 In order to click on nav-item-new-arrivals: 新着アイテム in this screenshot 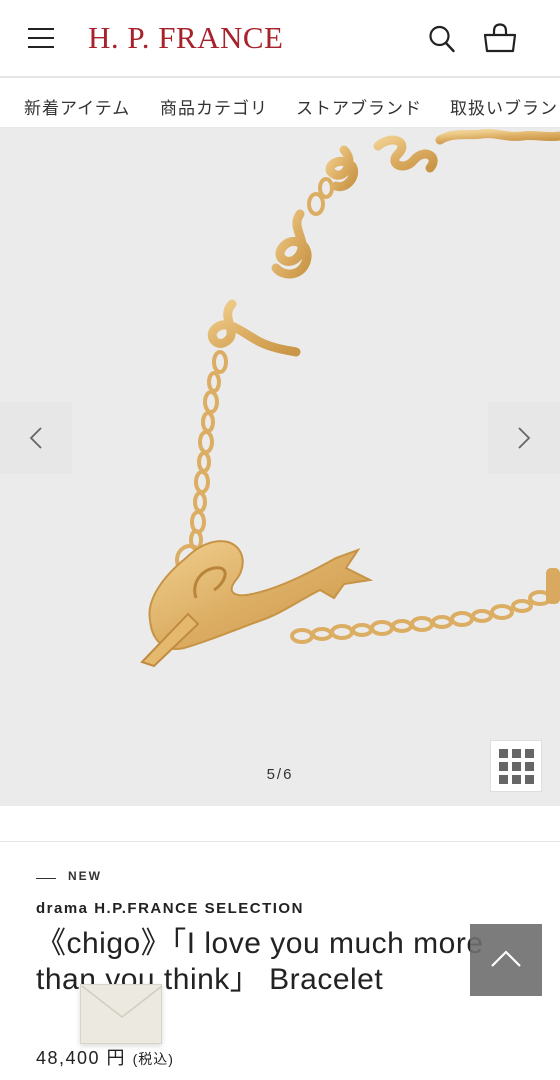, I will do `click(77, 106)`.